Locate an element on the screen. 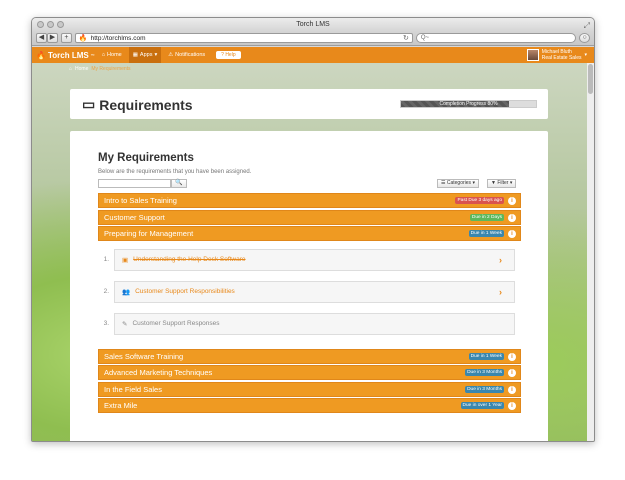  user-menu: Michael Bluth Real Estate Sales ▾ is located at coordinates (556, 55).